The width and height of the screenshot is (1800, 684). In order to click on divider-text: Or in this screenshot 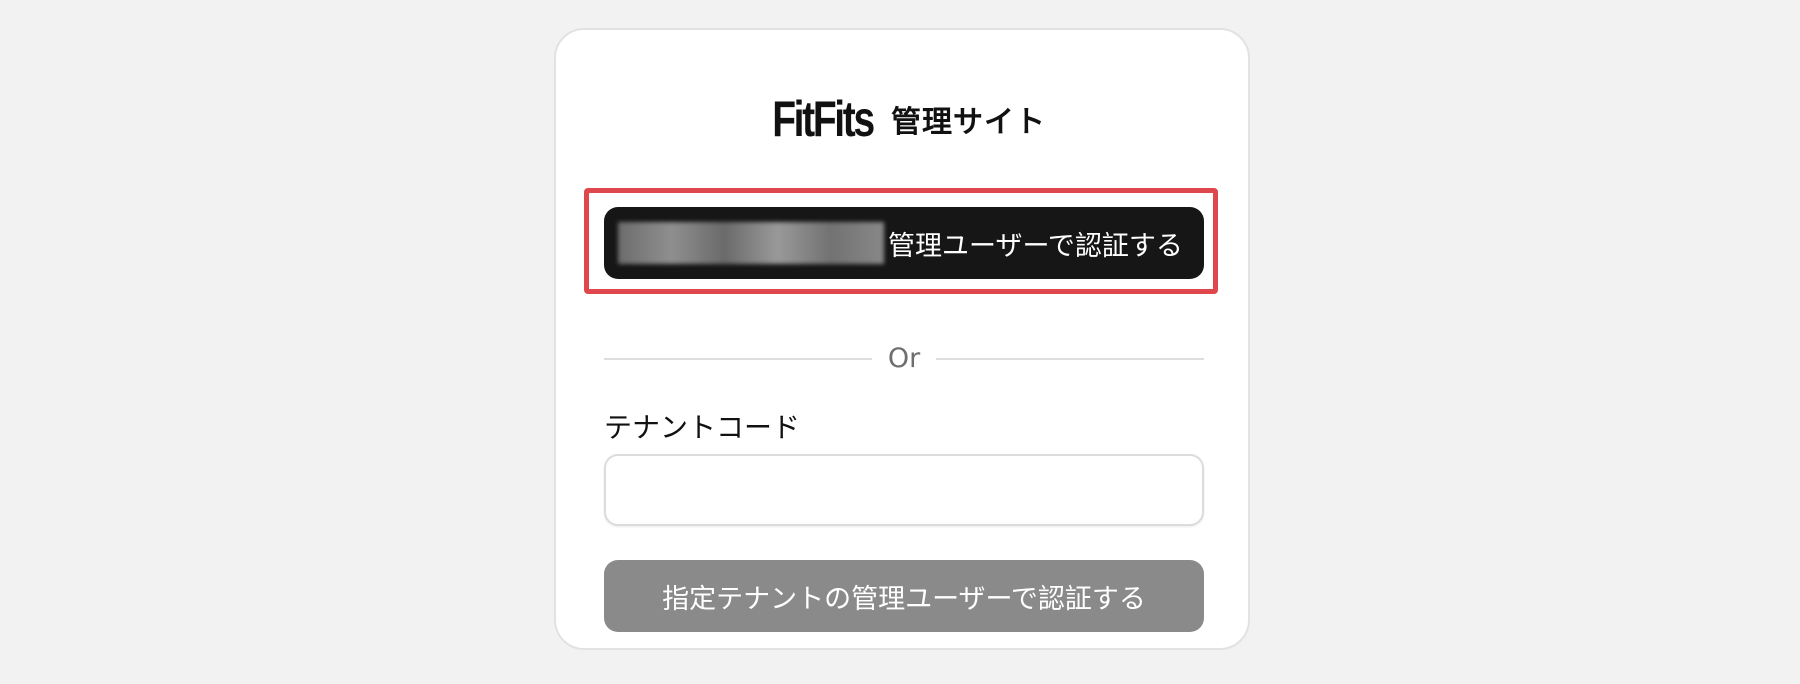, I will do `click(904, 358)`.